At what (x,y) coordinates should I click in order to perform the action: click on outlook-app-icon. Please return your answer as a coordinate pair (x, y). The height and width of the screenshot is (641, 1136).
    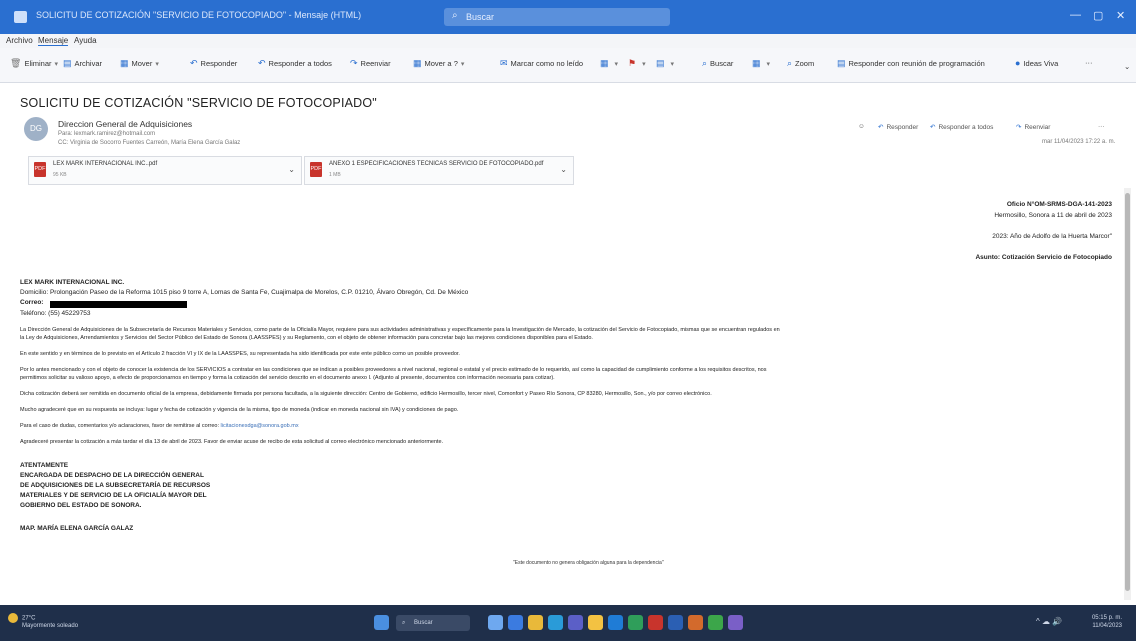
    Looking at the image, I should click on (20, 17).